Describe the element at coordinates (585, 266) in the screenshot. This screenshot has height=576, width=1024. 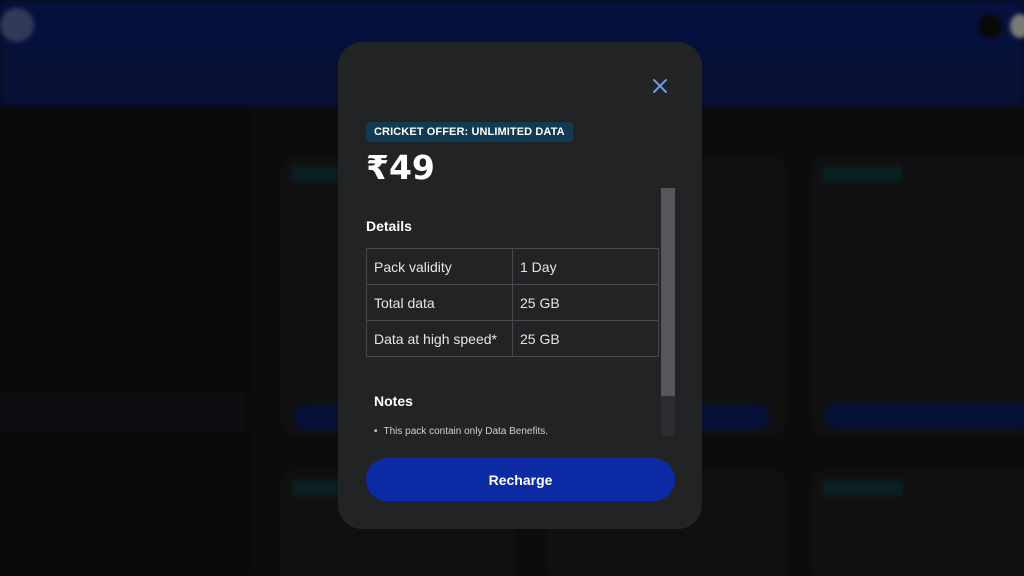
I see `detail-value: 1 Day` at that location.